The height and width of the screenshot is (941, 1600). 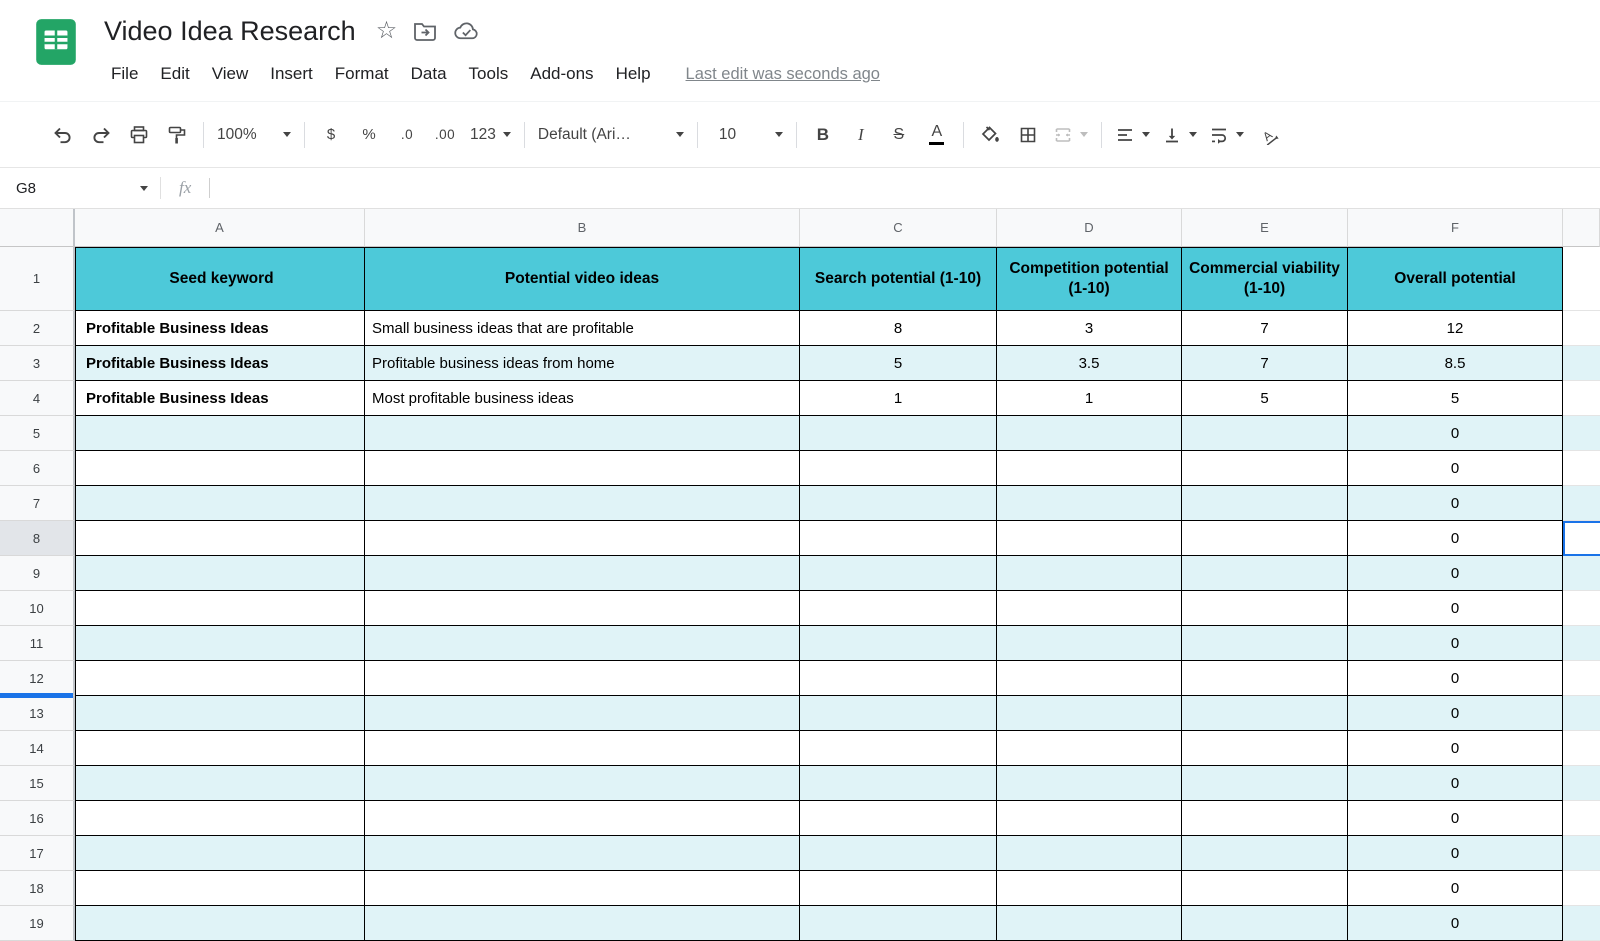 I want to click on menu-add-ons: Add-ons, so click(x=561, y=74).